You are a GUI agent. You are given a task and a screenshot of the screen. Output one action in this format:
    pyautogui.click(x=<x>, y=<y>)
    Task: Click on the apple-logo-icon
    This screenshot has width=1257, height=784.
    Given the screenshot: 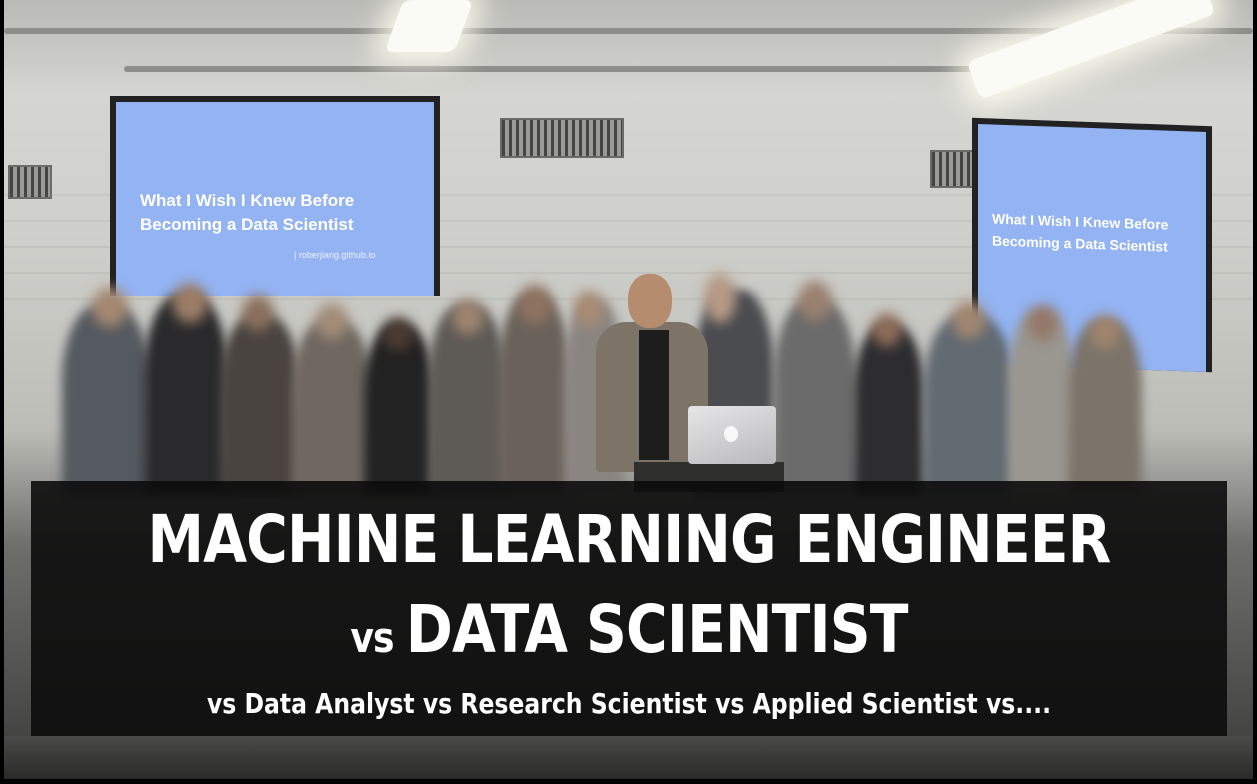 What is the action you would take?
    pyautogui.click(x=731, y=434)
    